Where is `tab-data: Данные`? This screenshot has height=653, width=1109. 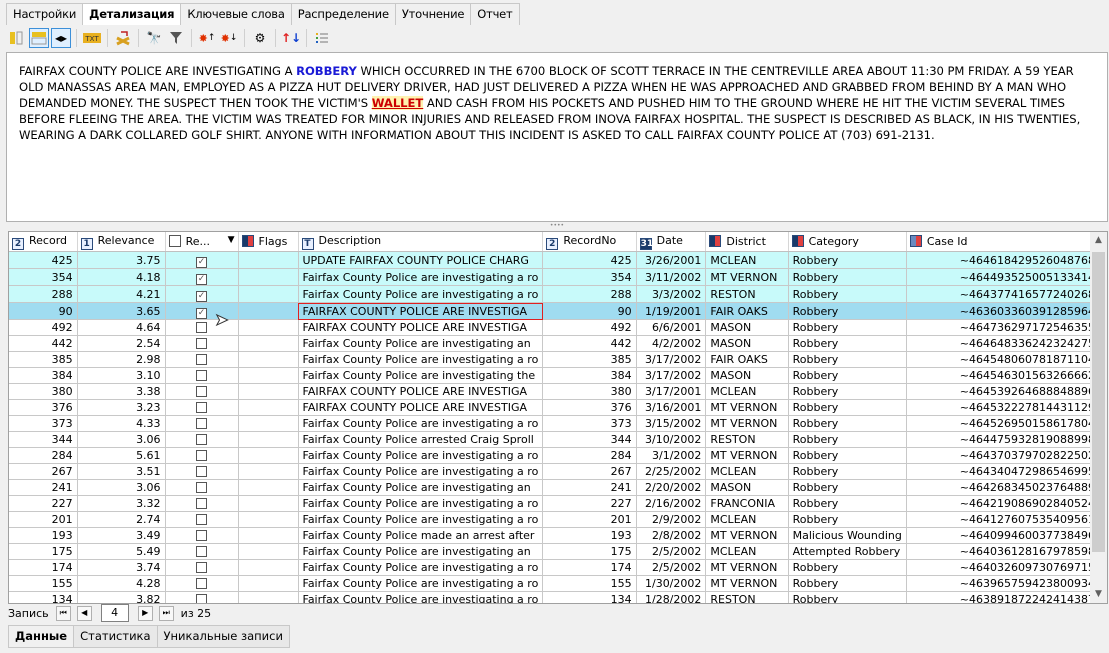
tab-data: Данные is located at coordinates (41, 636).